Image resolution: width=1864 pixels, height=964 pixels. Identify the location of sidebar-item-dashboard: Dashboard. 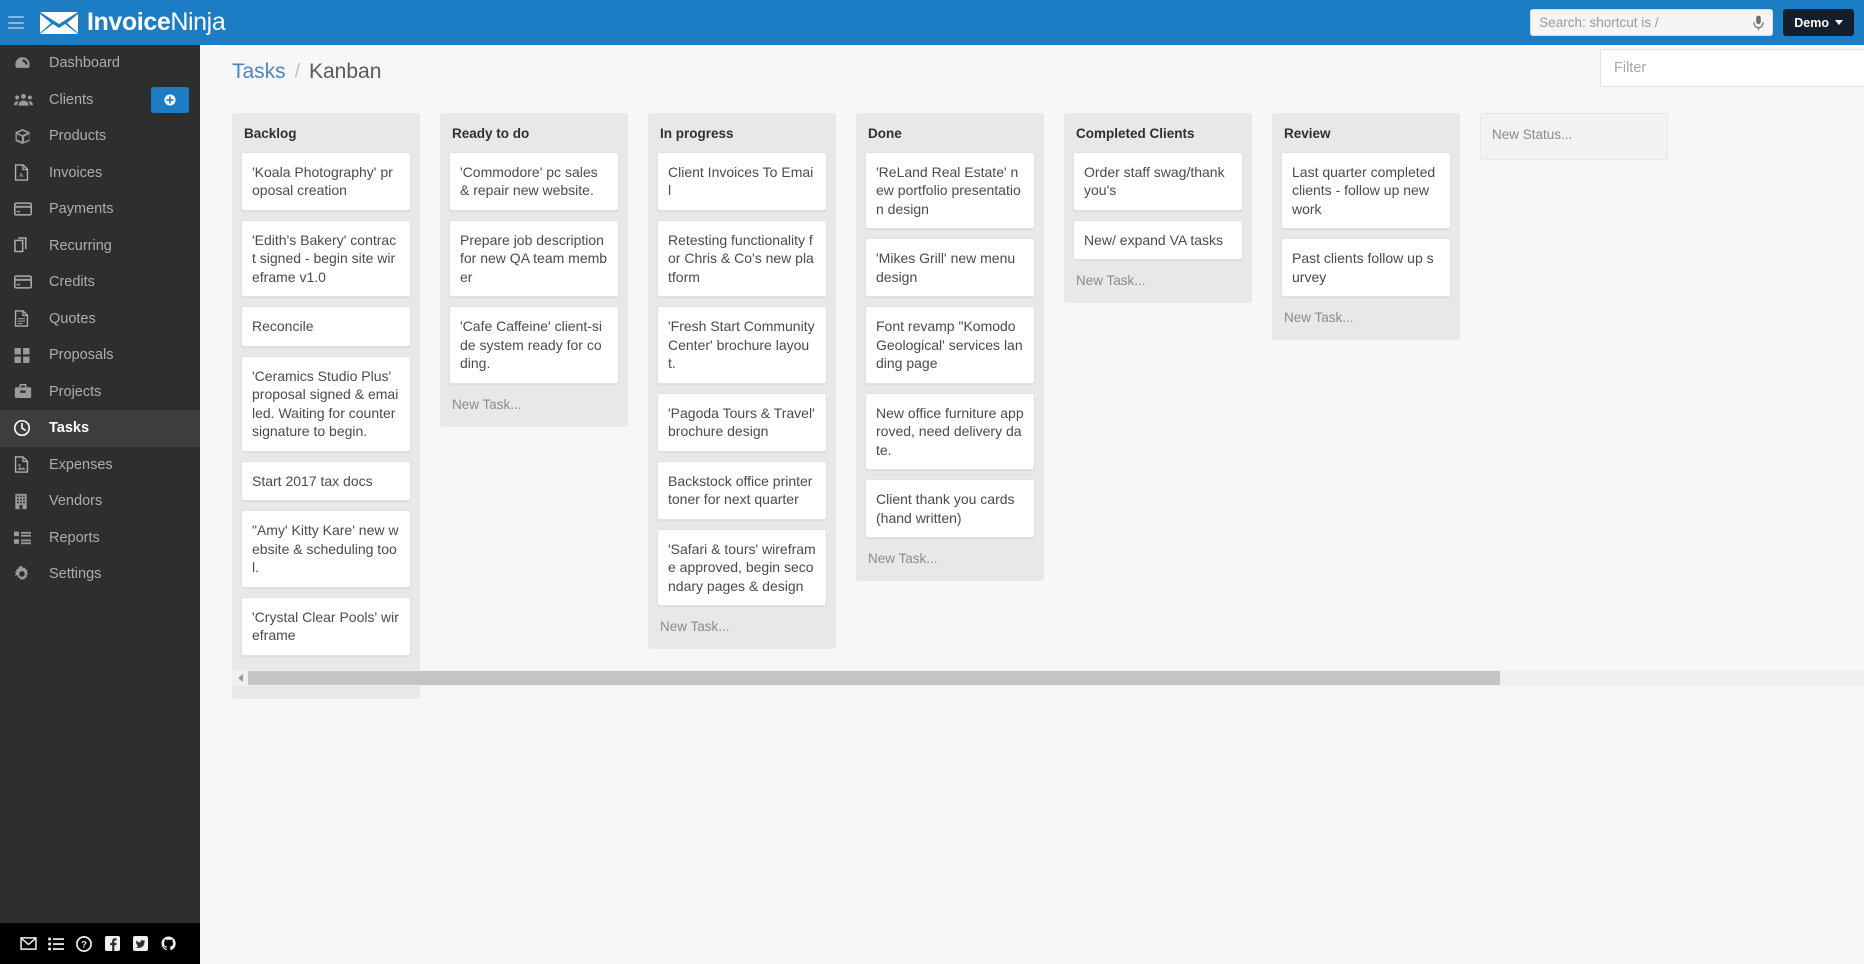
(100, 63).